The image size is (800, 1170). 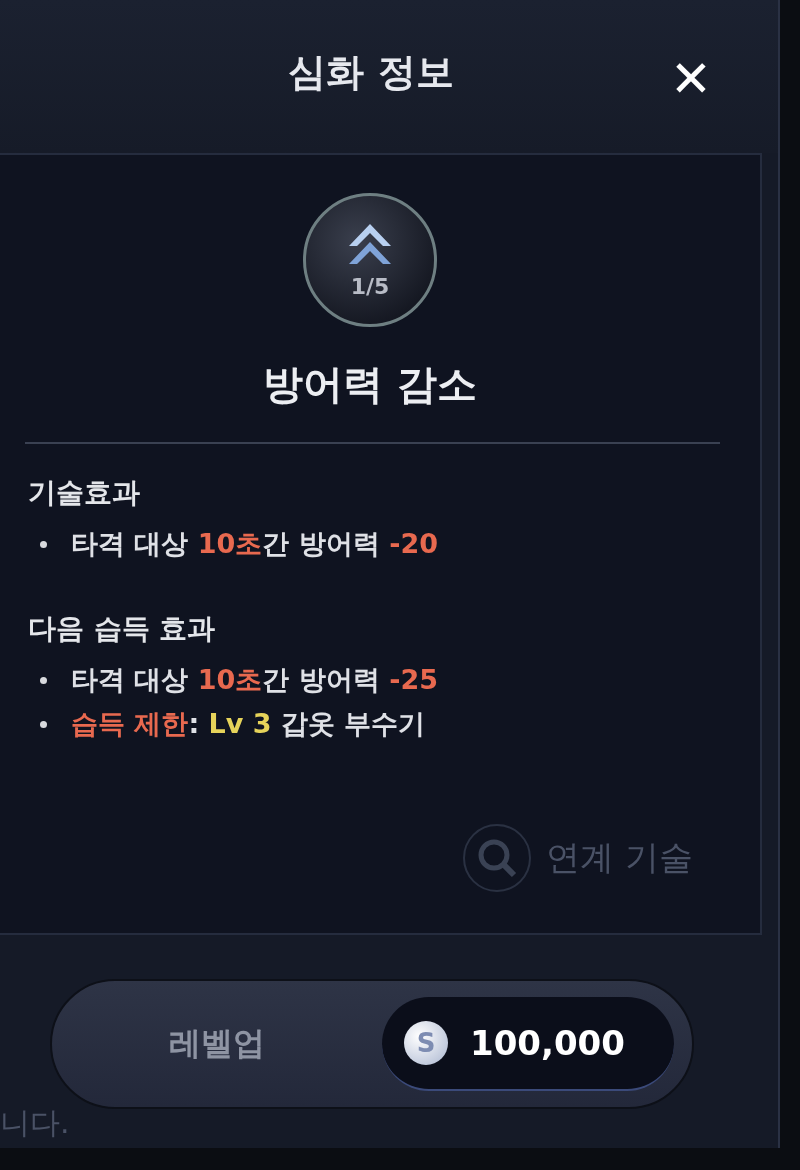 I want to click on section-heading: 다음 습득 효과, so click(x=122, y=629).